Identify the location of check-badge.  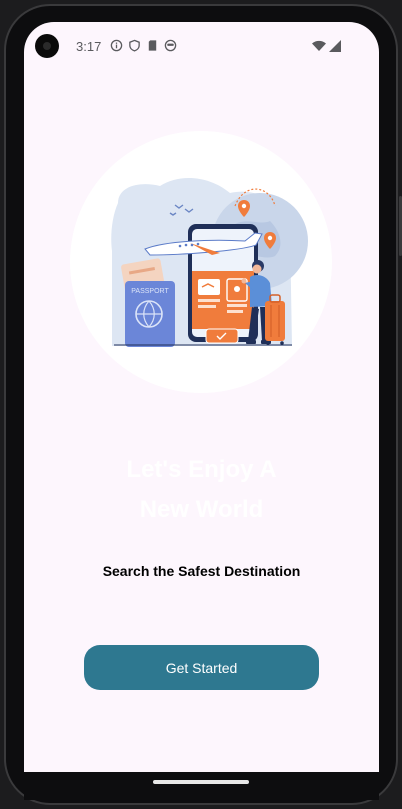
(222, 336).